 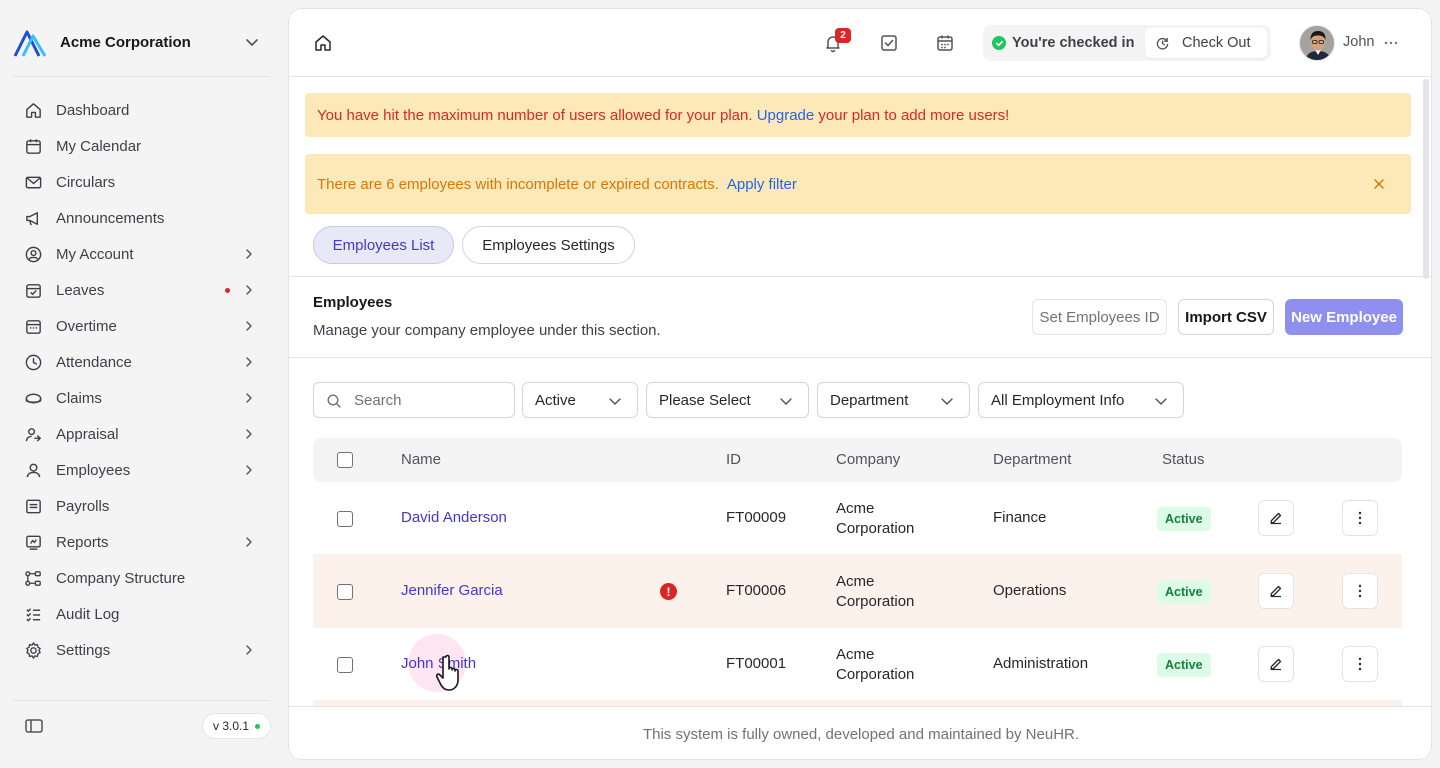 What do you see at coordinates (447, 672) in the screenshot?
I see `hand-pointer-icon` at bounding box center [447, 672].